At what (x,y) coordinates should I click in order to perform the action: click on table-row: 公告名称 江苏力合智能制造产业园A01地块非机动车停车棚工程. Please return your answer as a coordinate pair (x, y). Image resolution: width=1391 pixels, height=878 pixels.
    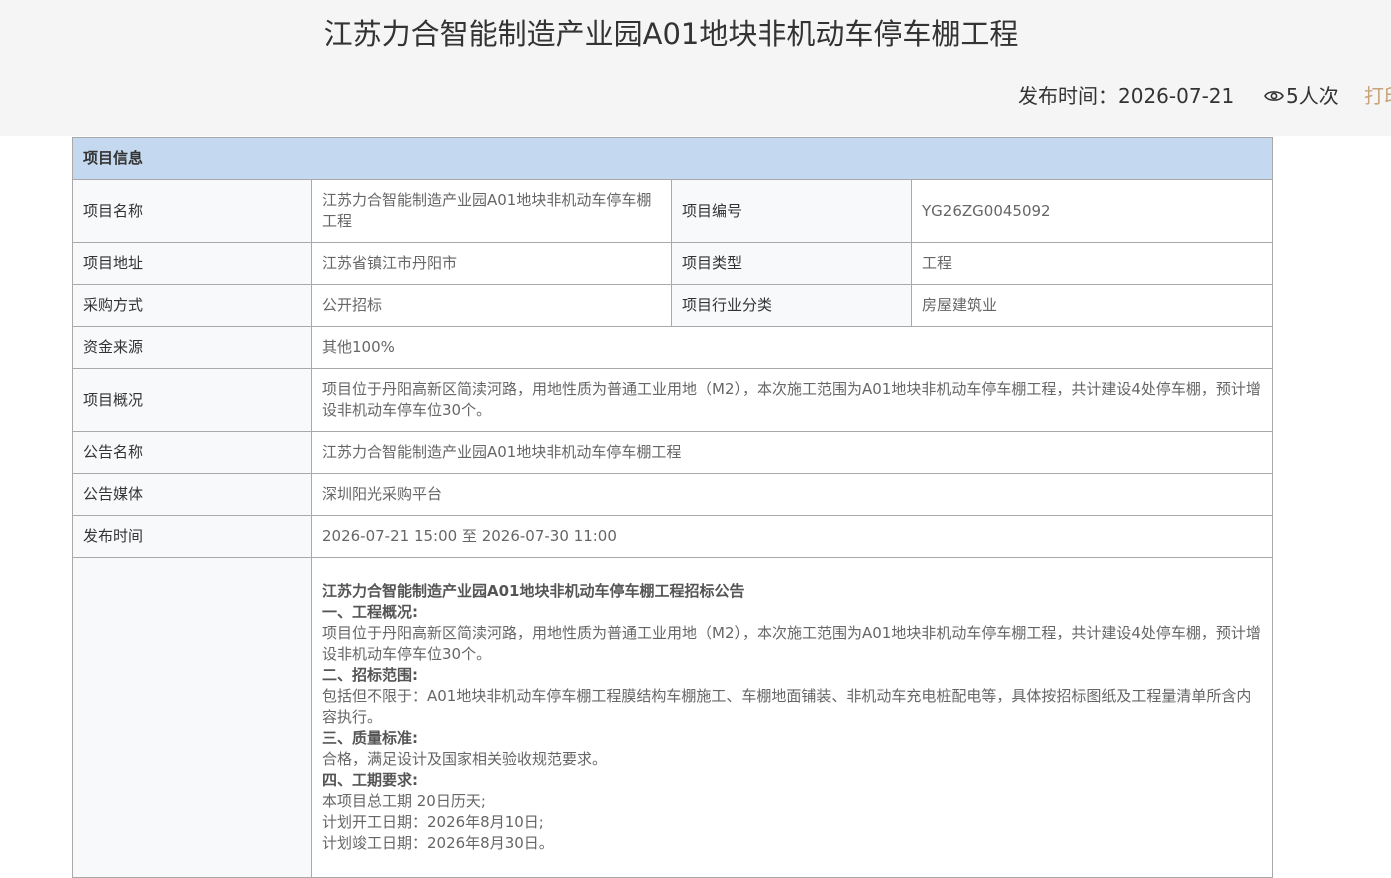
    Looking at the image, I should click on (673, 452).